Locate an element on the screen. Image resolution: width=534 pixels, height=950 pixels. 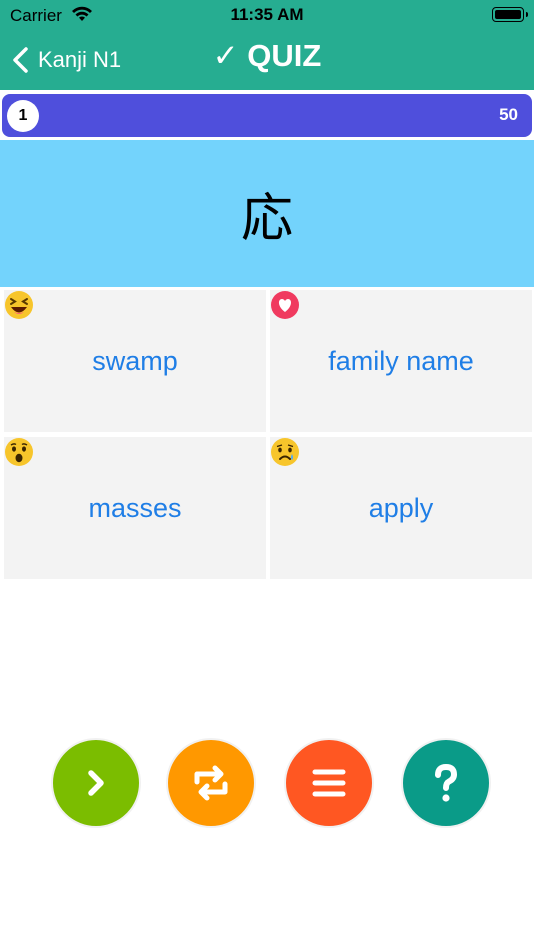
repeat-icon is located at coordinates (211, 783).